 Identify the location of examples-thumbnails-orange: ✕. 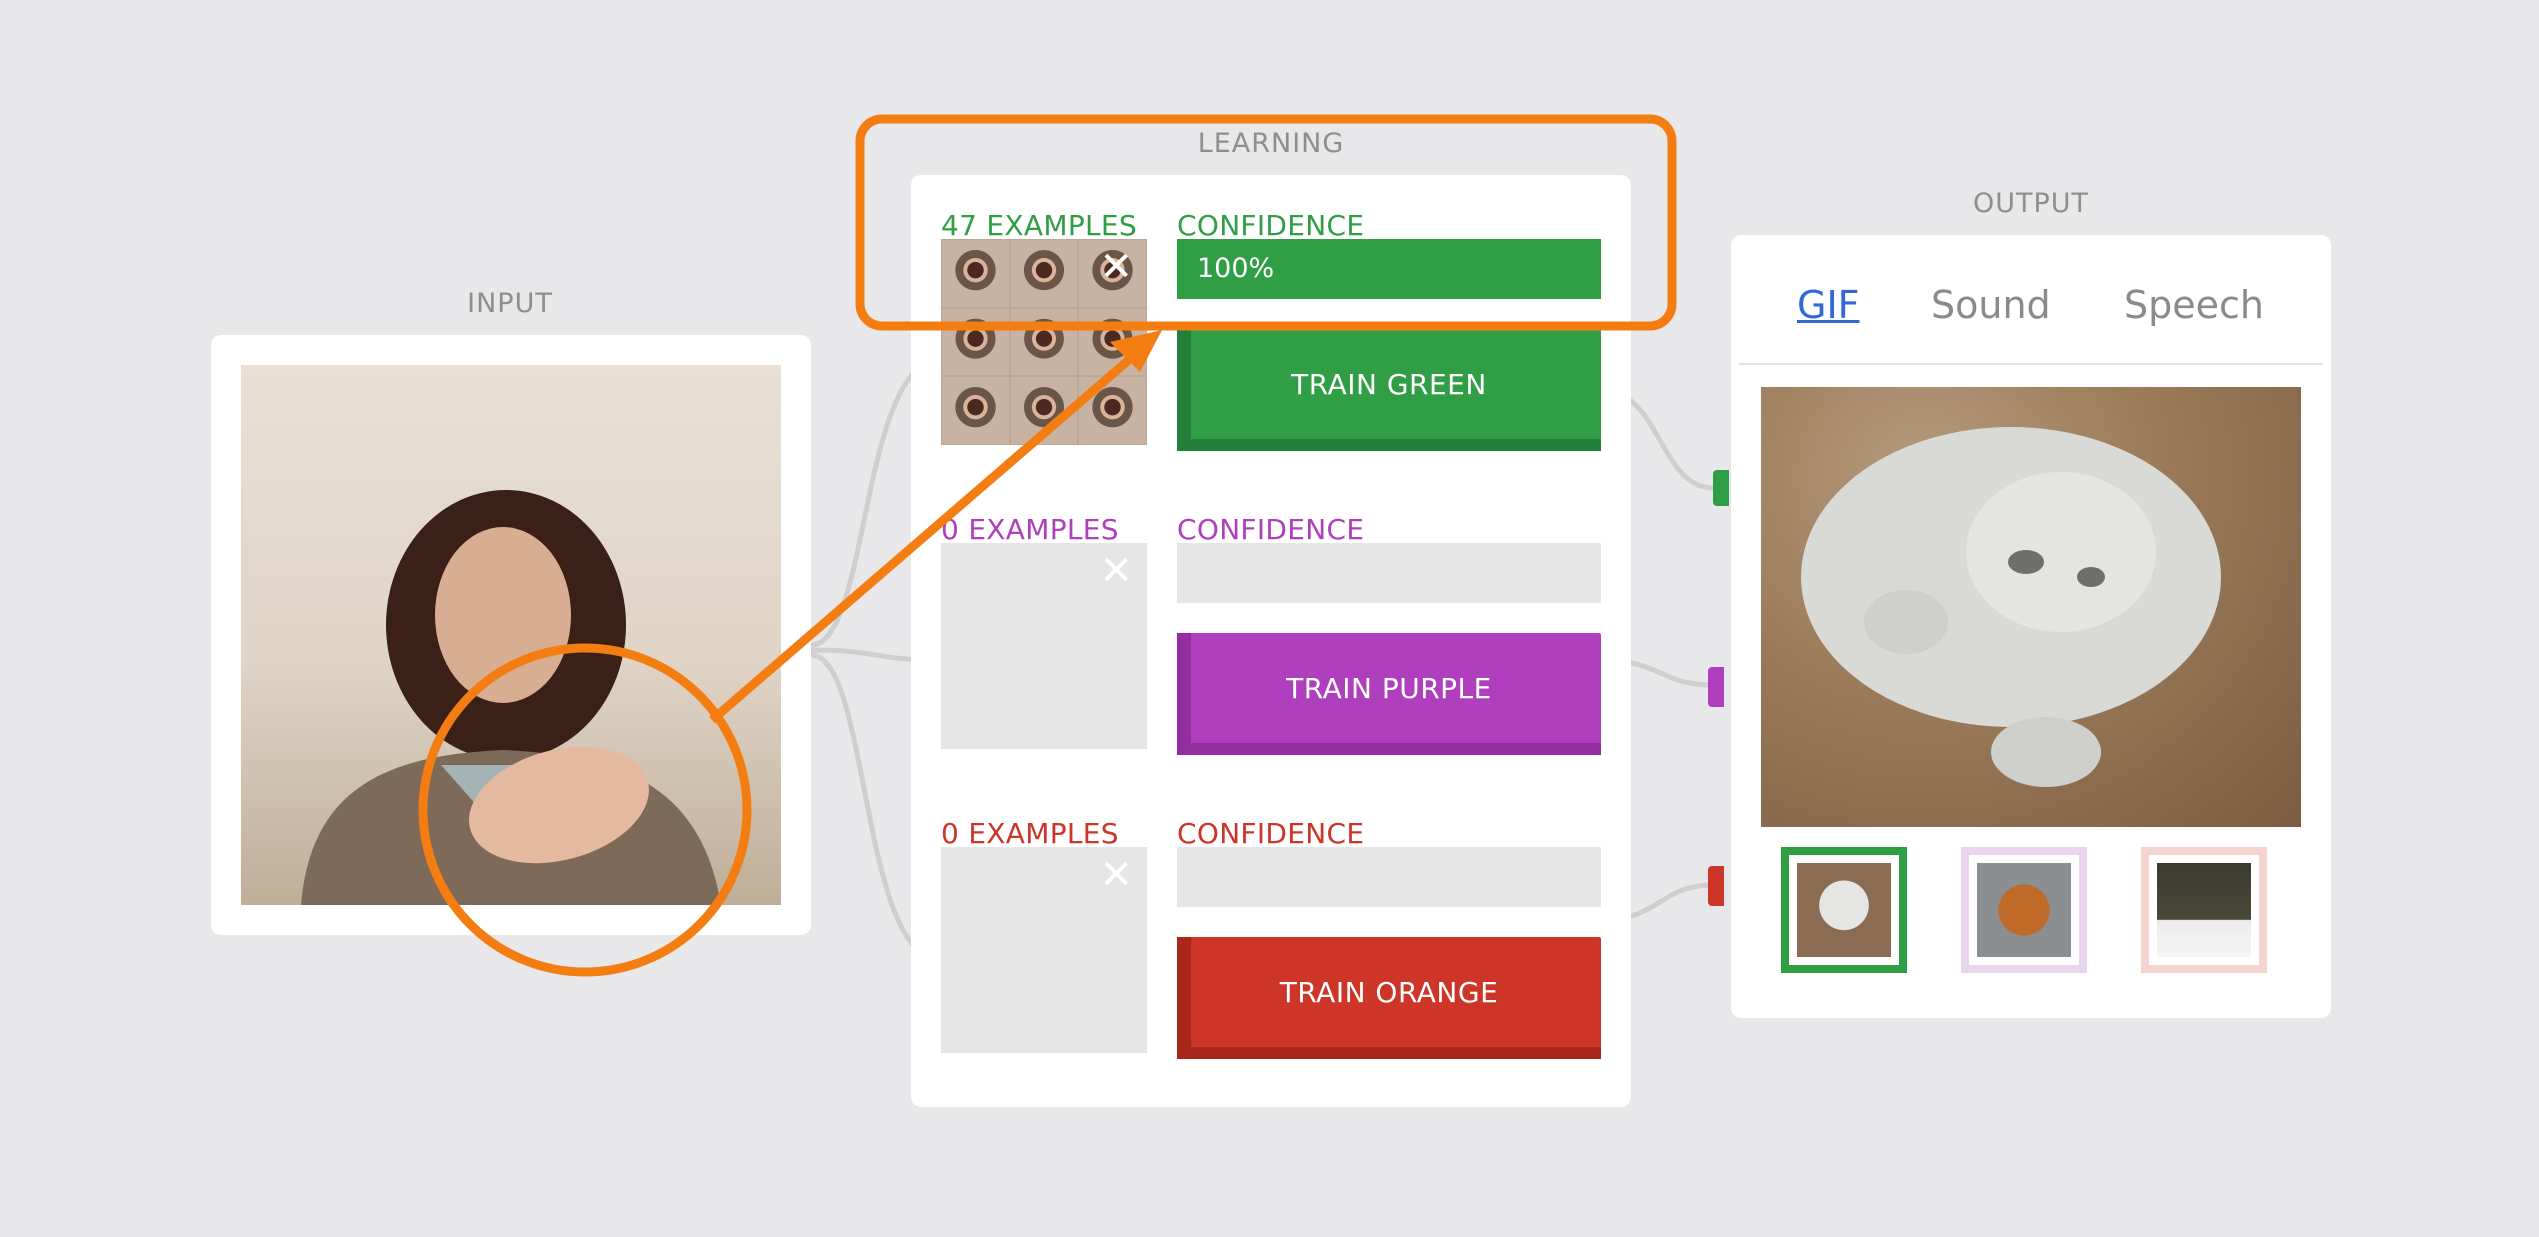
(1044, 950).